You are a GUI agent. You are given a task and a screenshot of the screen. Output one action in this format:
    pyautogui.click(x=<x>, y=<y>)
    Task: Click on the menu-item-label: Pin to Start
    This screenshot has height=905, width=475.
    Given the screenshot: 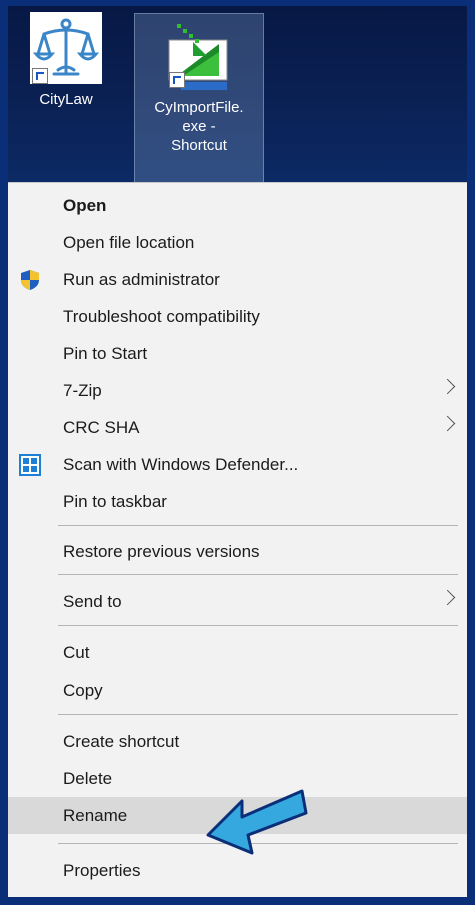 What is the action you would take?
    pyautogui.click(x=105, y=353)
    